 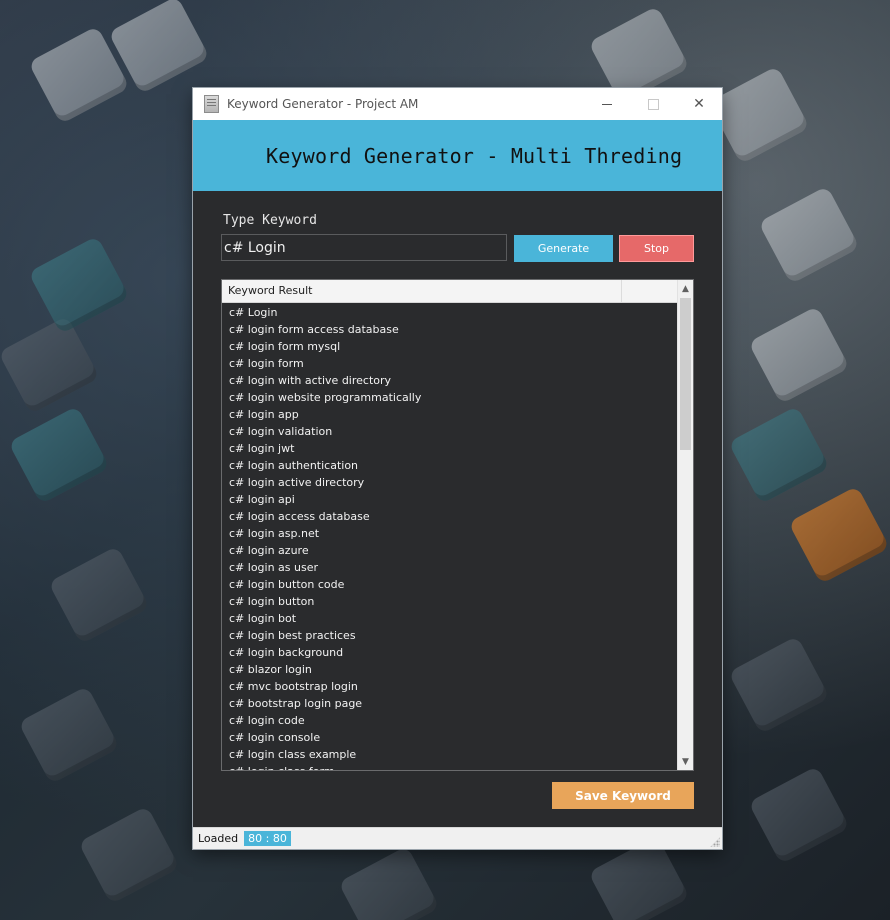 I want to click on list-item: c# login button code, so click(x=450, y=584).